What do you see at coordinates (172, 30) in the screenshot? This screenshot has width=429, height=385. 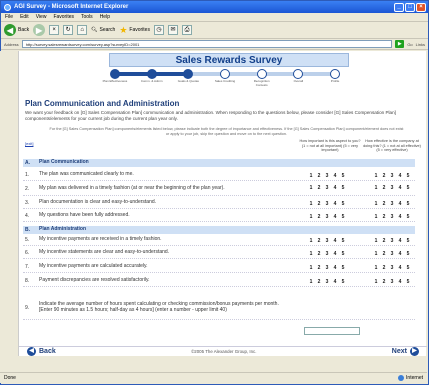 I see `mail-button: ✉` at bounding box center [172, 30].